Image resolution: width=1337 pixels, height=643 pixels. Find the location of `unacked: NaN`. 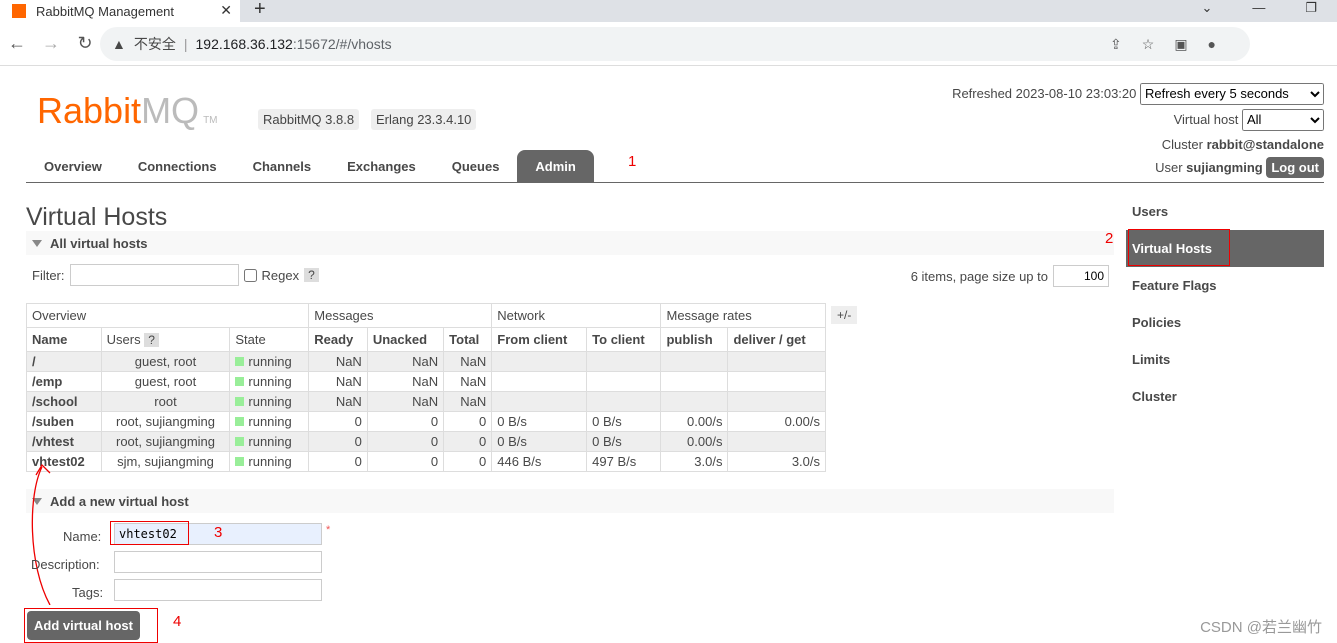

unacked: NaN is located at coordinates (405, 381).